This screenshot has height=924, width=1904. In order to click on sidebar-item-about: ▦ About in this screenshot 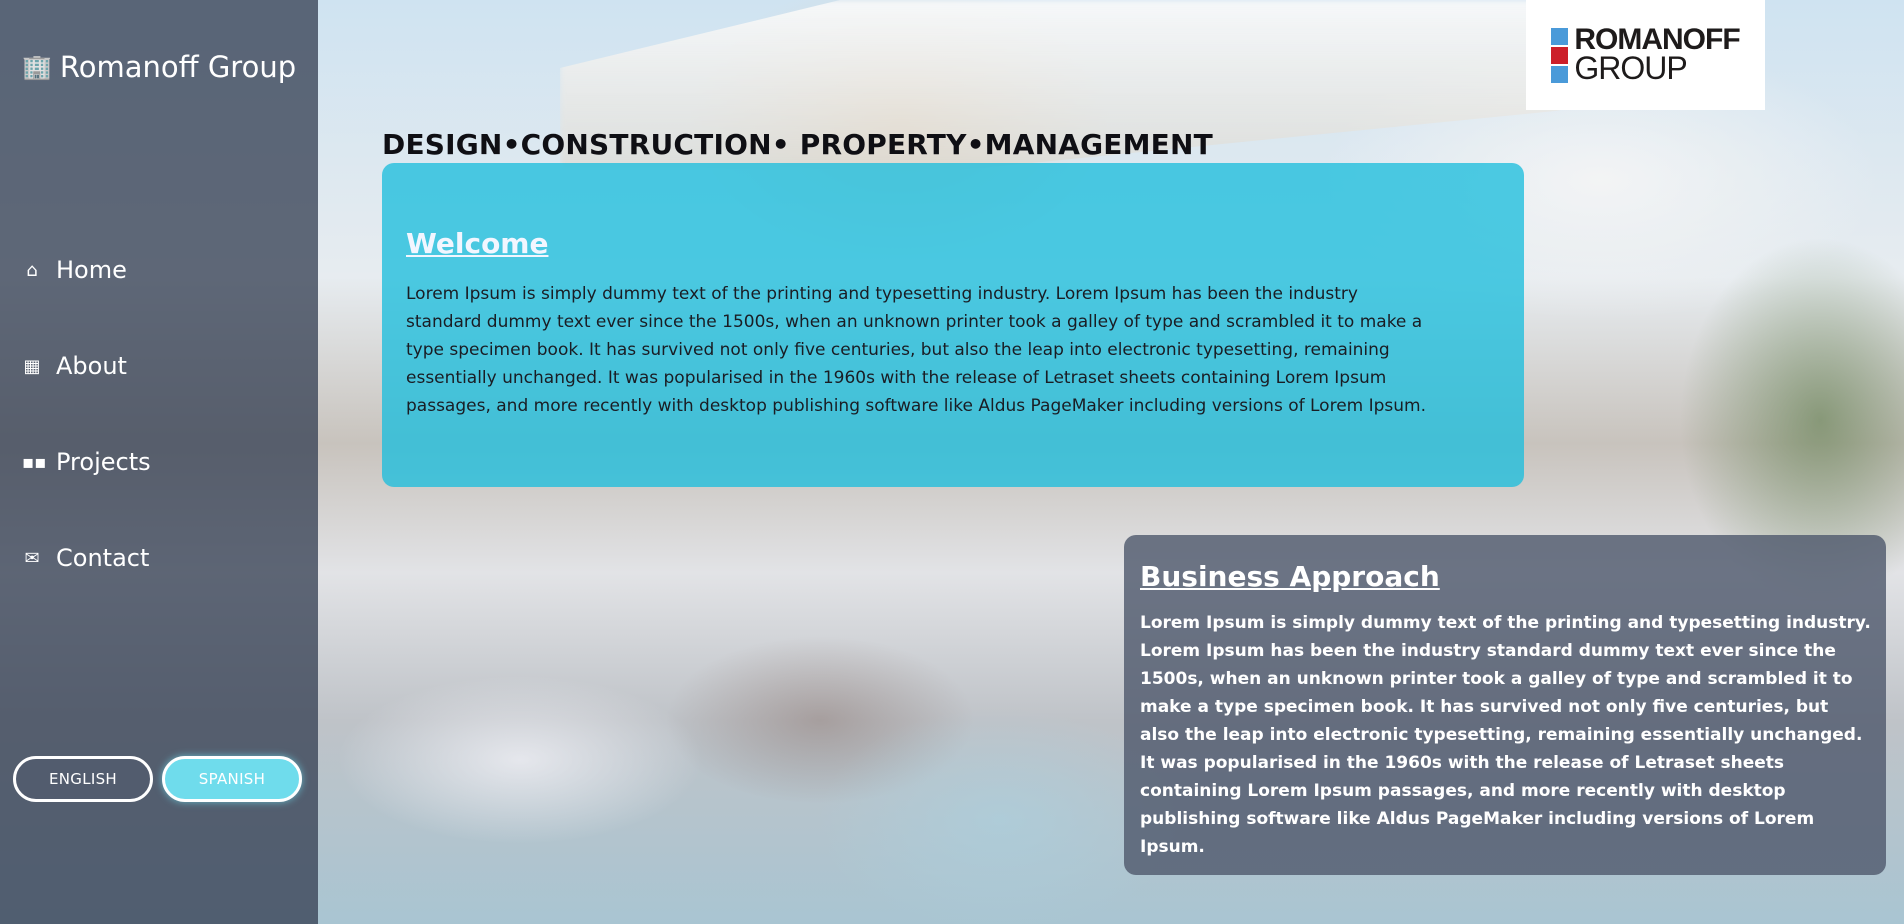, I will do `click(86, 366)`.